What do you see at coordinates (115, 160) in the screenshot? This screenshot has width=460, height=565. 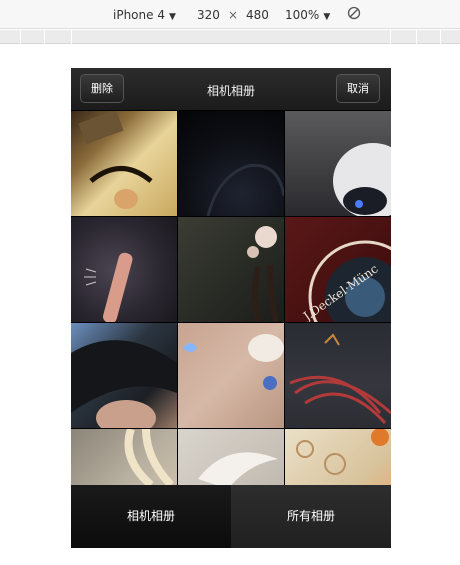 I see `photo-cartoon-face` at bounding box center [115, 160].